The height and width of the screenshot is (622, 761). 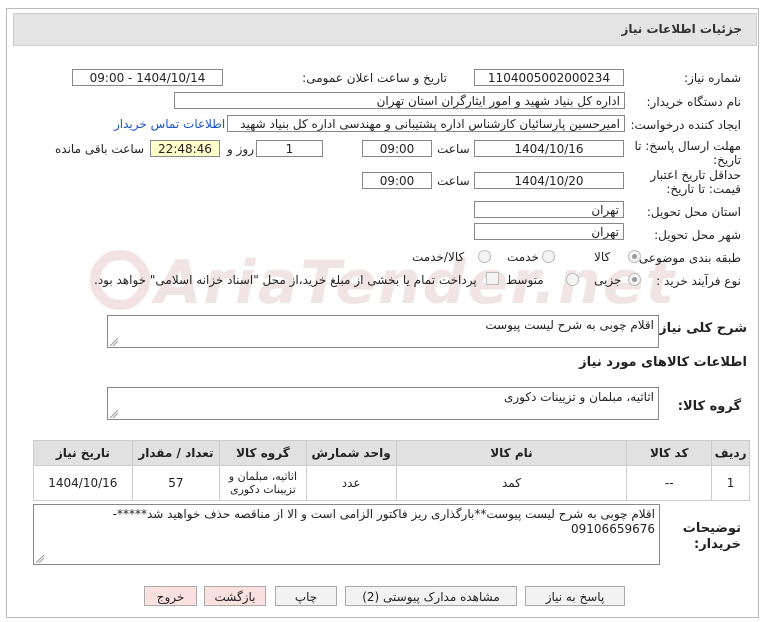 What do you see at coordinates (374, 78) in the screenshot?
I see `announce-datetime-label: تاریخ و ساعت اعلان عمومی:` at bounding box center [374, 78].